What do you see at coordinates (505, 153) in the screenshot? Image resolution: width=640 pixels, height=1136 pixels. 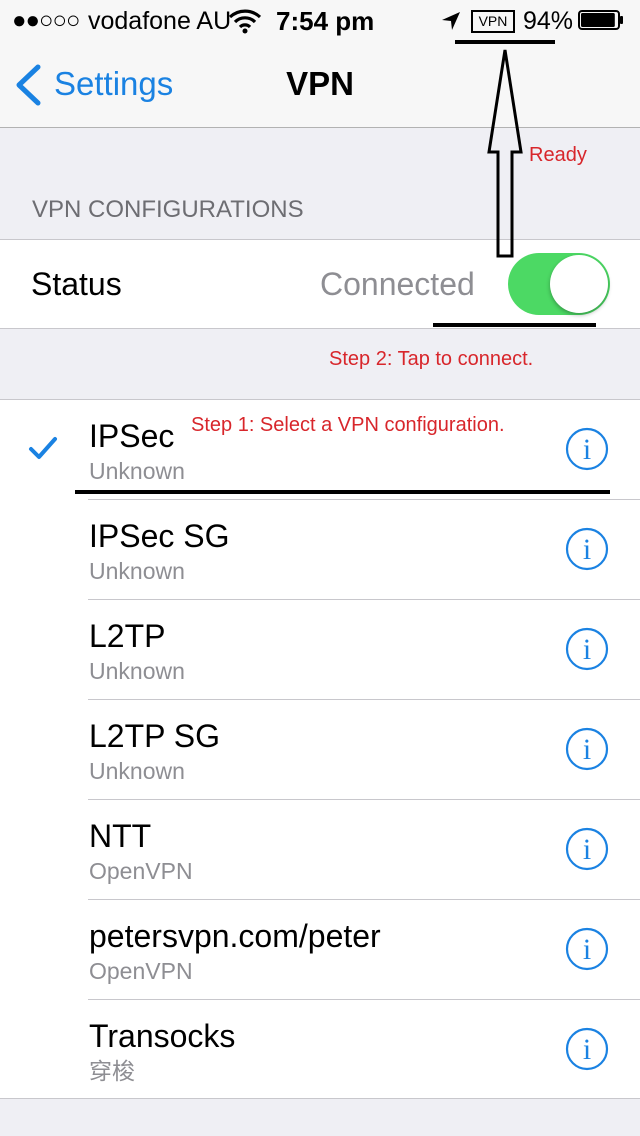 I see `annotation-arrow-icon` at bounding box center [505, 153].